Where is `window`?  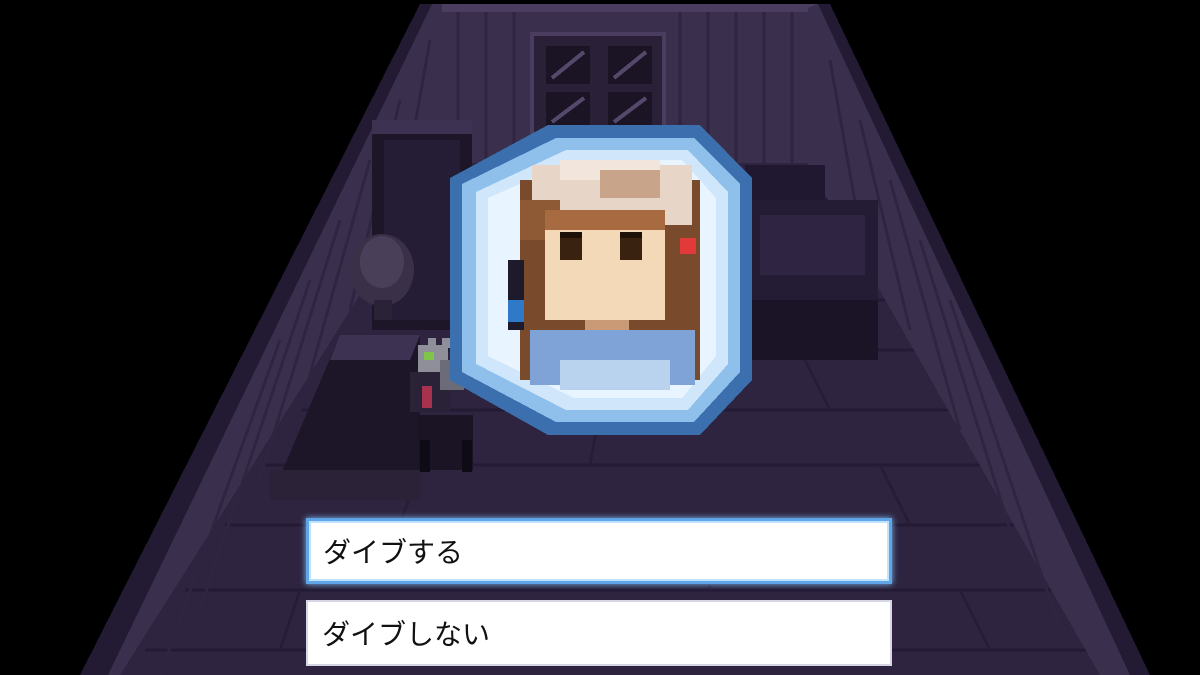 window is located at coordinates (598, 84).